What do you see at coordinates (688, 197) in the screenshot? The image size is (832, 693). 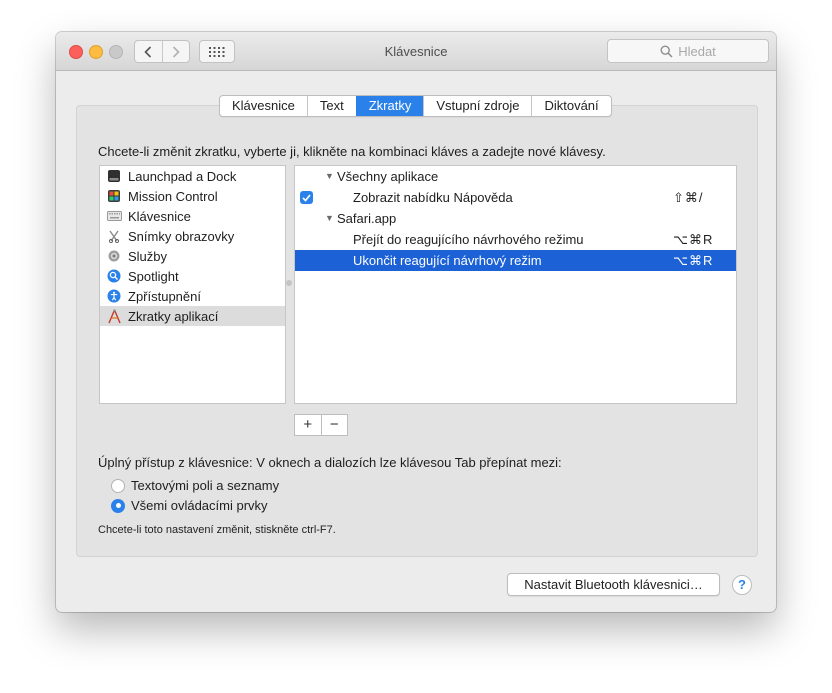 I see `shortcut-keys: ⇧⌘/` at bounding box center [688, 197].